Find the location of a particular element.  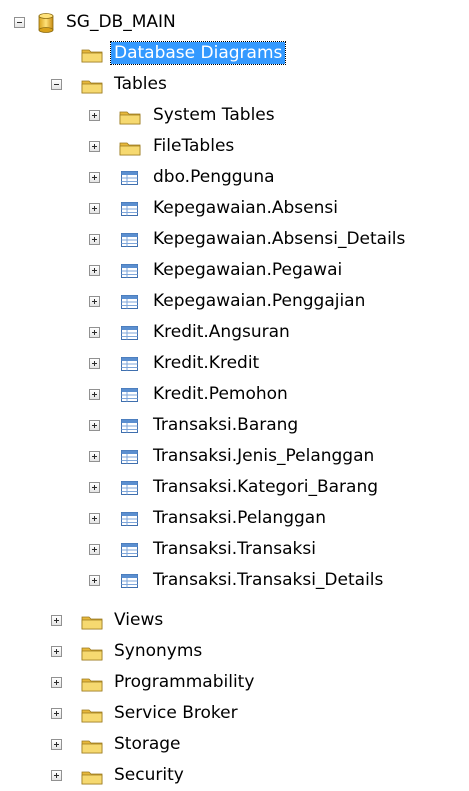

node-label: Transaksi.Pelanggan is located at coordinates (239, 518).